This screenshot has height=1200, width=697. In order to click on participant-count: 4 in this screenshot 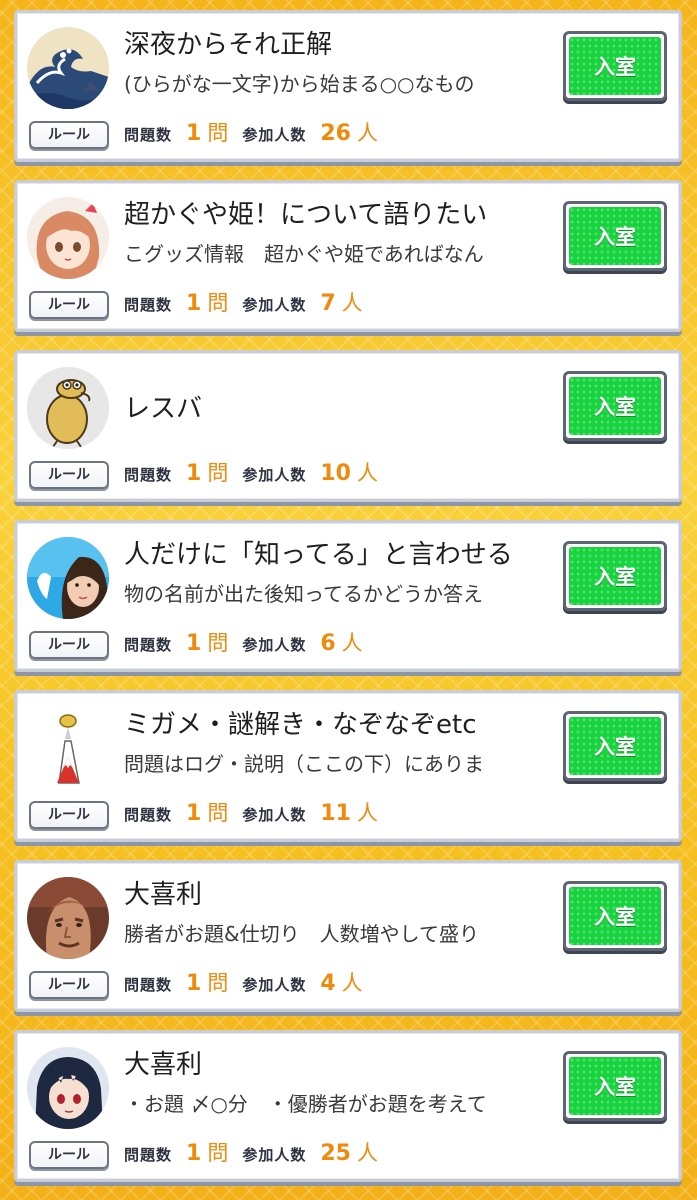, I will do `click(328, 983)`.